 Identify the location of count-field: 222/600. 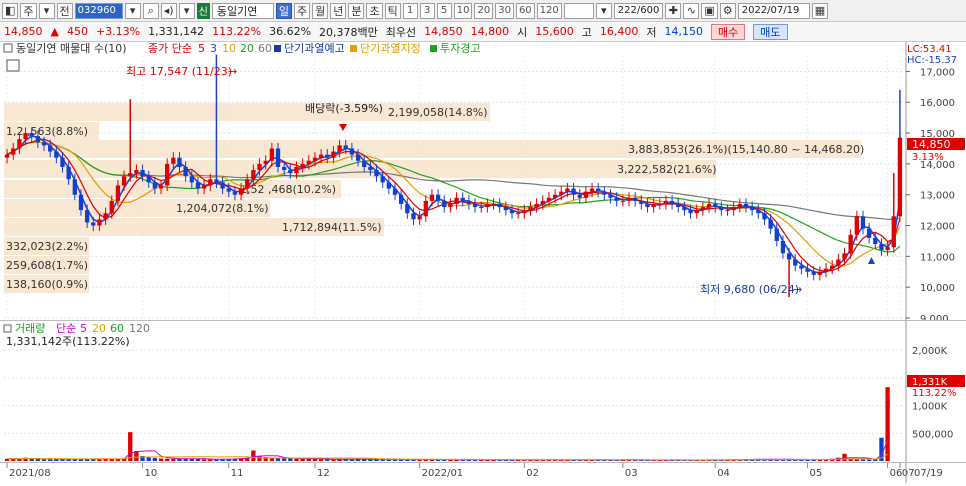
(638, 10).